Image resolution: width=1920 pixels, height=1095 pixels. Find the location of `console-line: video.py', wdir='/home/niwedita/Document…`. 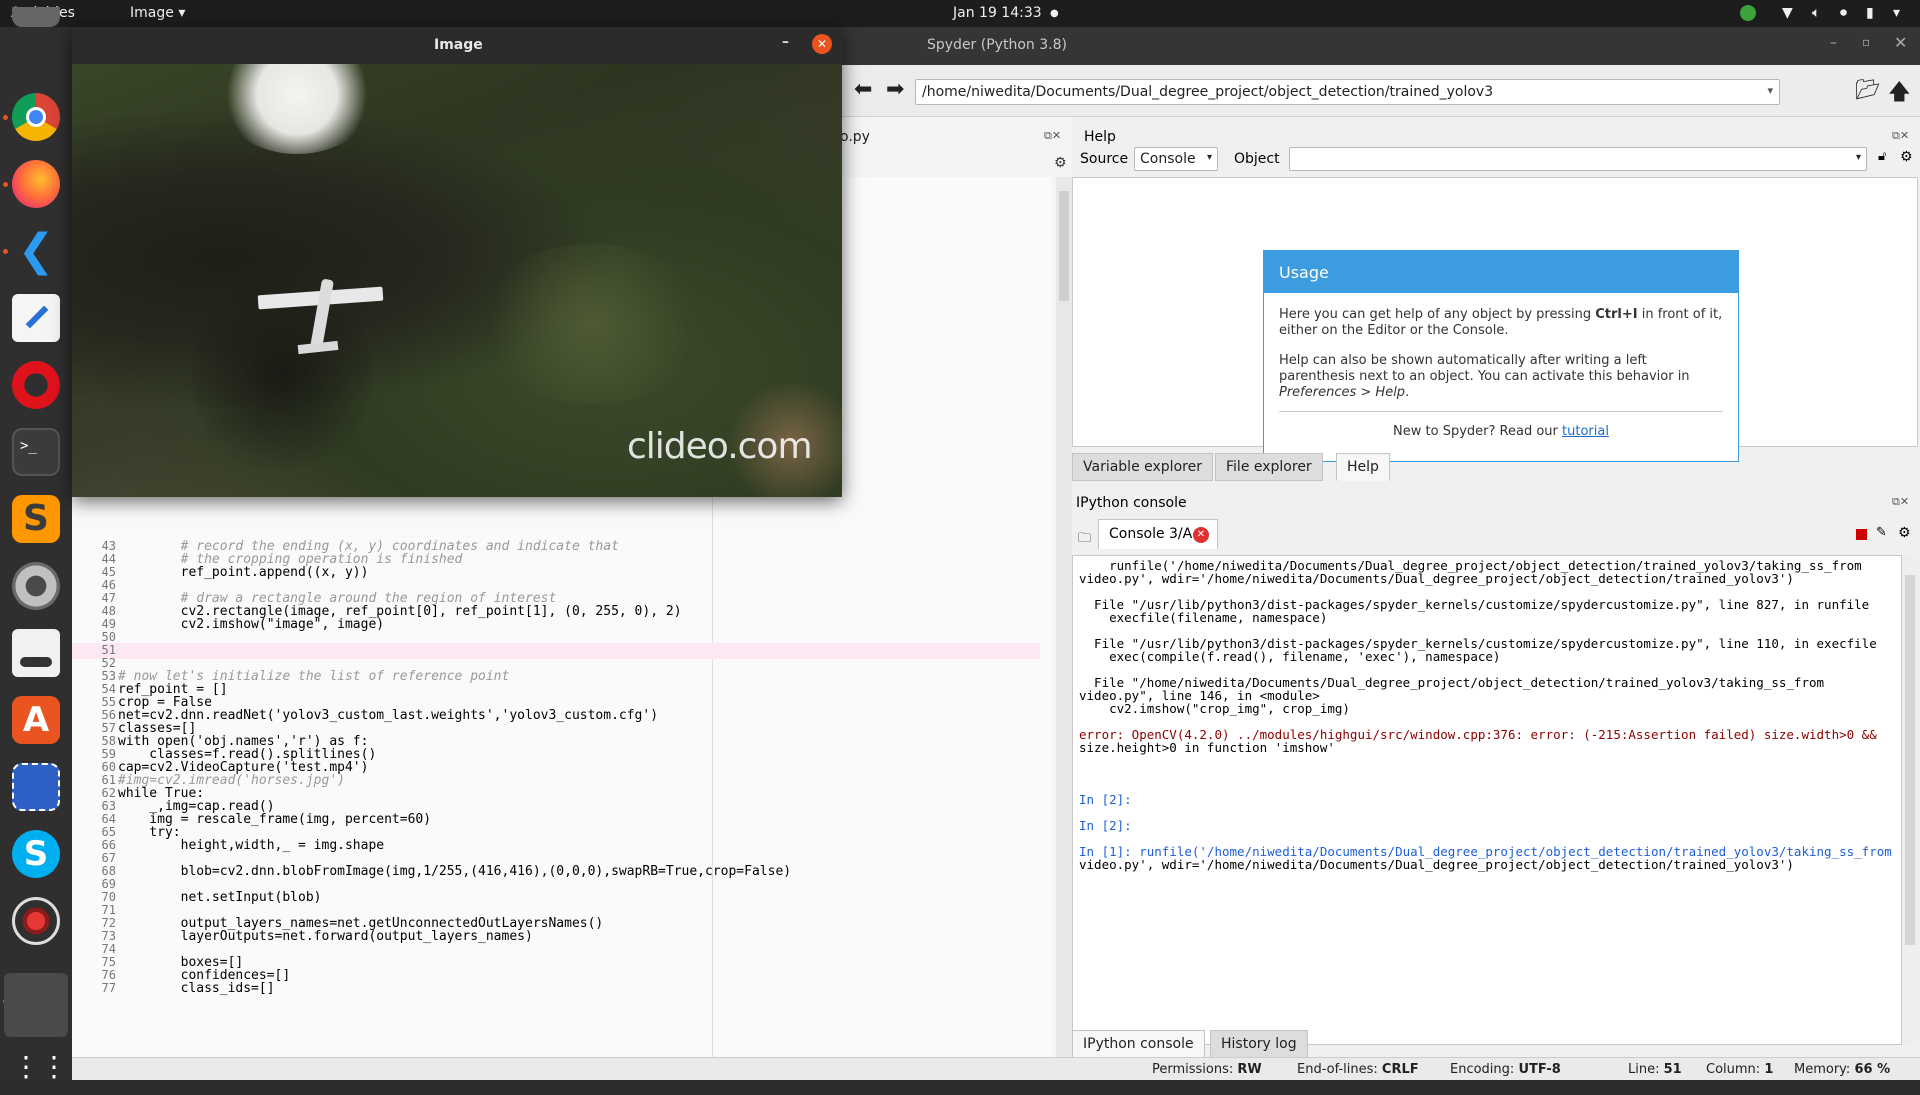

console-line: video.py', wdir='/home/niwedita/Document… is located at coordinates (1436, 578).